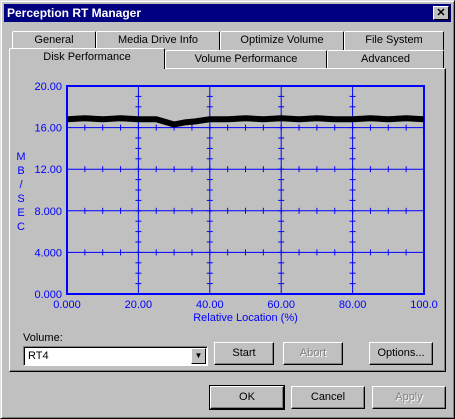 This screenshot has width=455, height=419. I want to click on apply-button: Apply, so click(409, 397).